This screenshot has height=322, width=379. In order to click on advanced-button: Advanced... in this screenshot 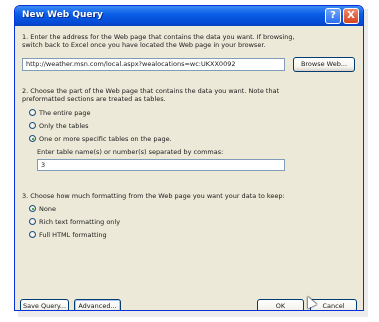, I will do `click(97, 304)`.